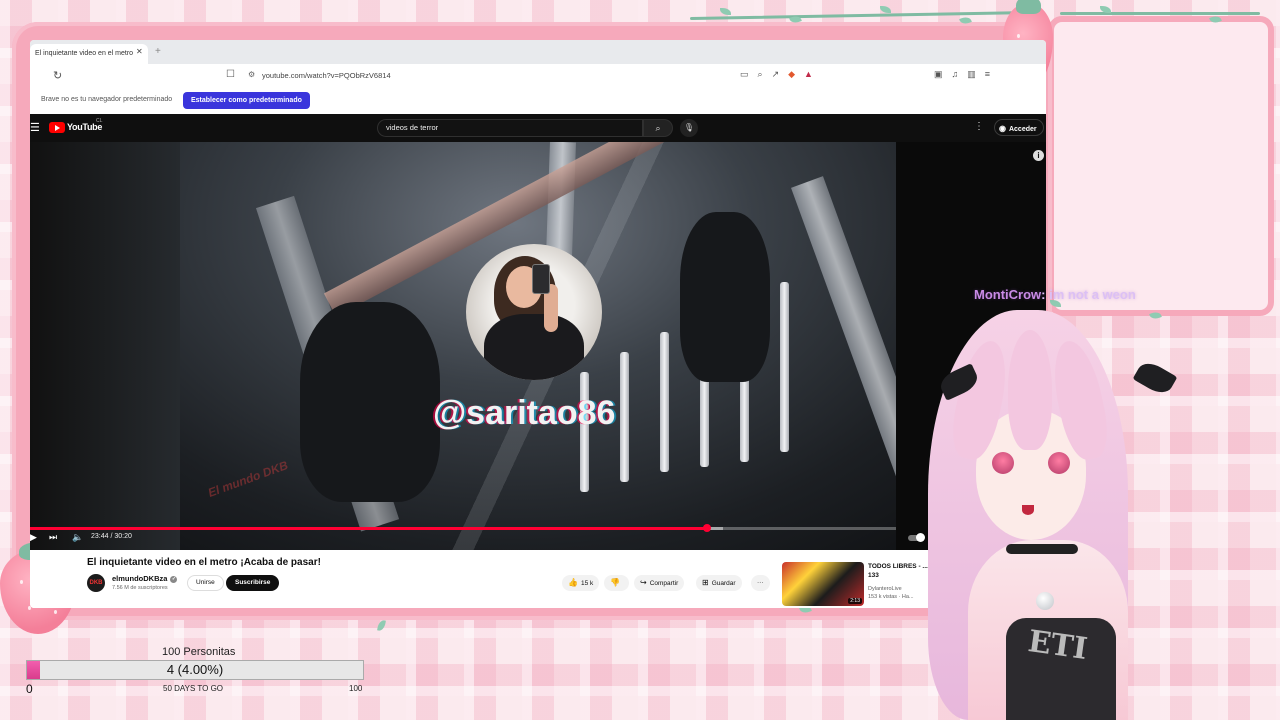  Describe the element at coordinates (823, 584) in the screenshot. I see `recommended-thumbnail: 2:13` at that location.